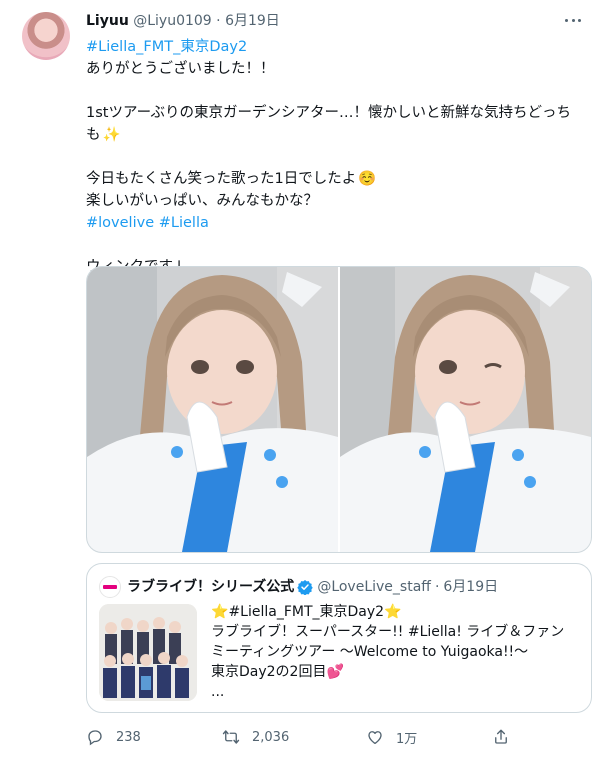 The height and width of the screenshot is (758, 599). What do you see at coordinates (166, 47) in the screenshot?
I see `hashtag-link: #Liella_FMT_東京Day2` at bounding box center [166, 47].